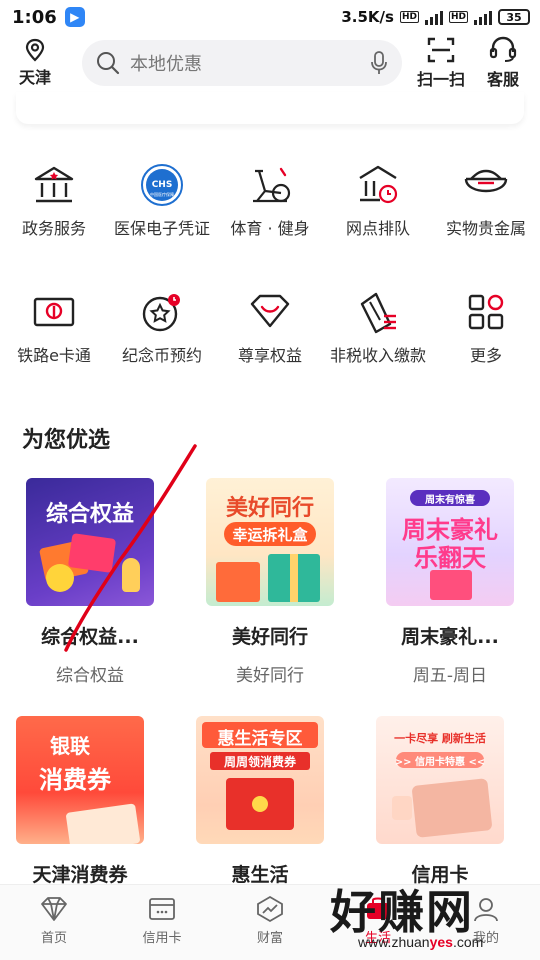 The image size is (540, 960). I want to click on featured-thumb: 银联 消费券, so click(80, 780).